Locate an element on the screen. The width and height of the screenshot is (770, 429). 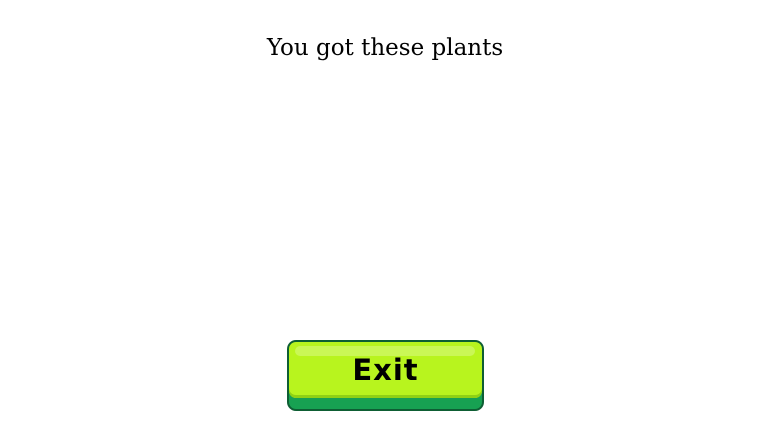
page-title: You got these plants is located at coordinates (385, 48).